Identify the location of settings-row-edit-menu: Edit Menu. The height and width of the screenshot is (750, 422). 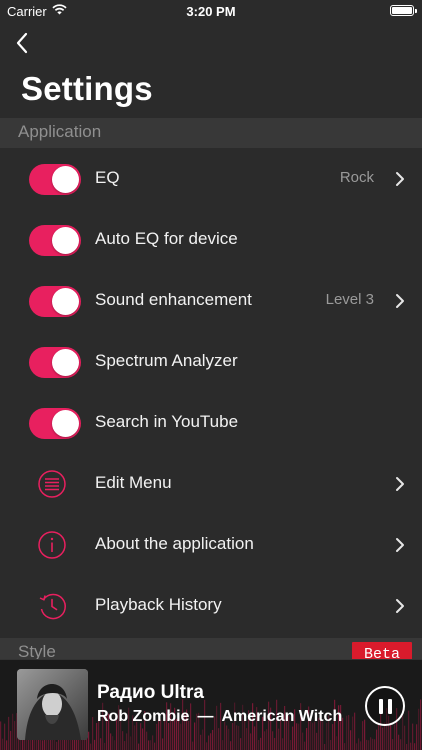
(211, 484).